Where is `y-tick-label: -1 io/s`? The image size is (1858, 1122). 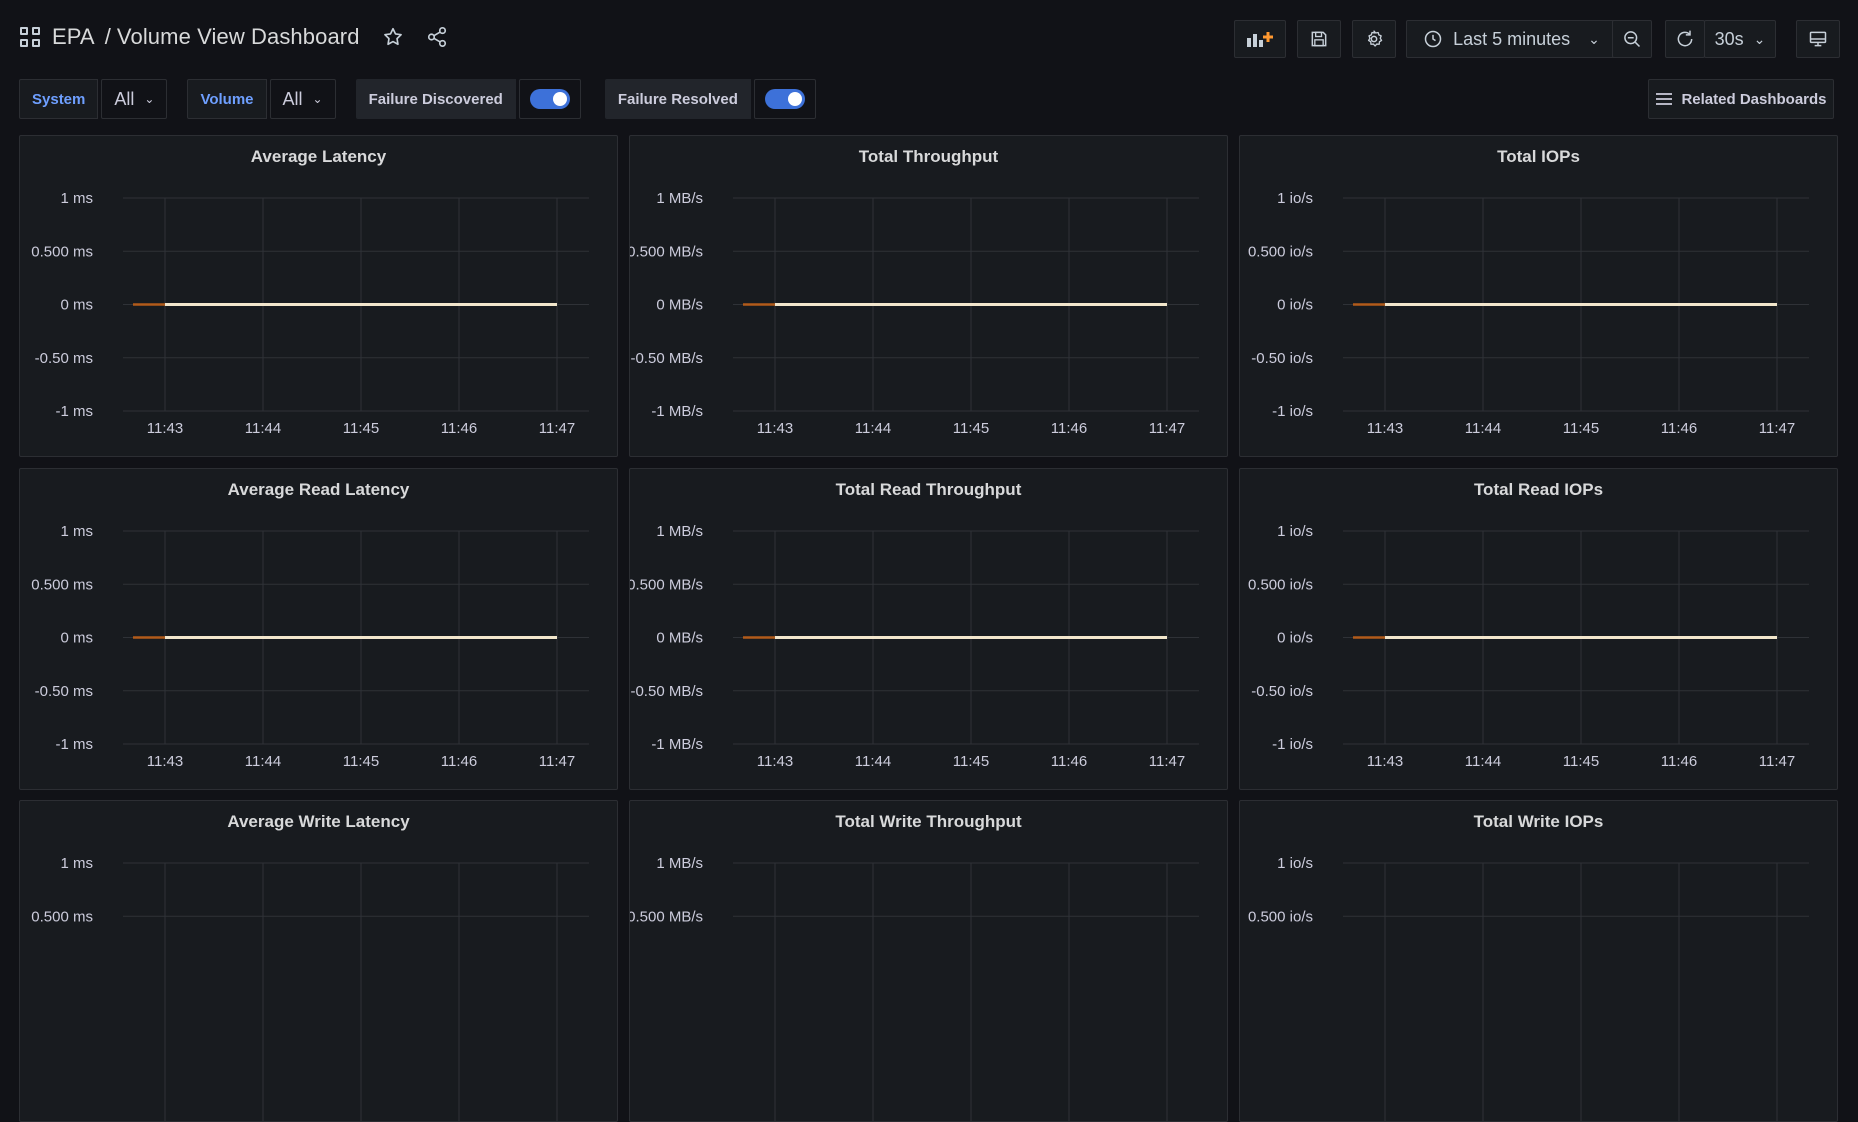 y-tick-label: -1 io/s is located at coordinates (1292, 744).